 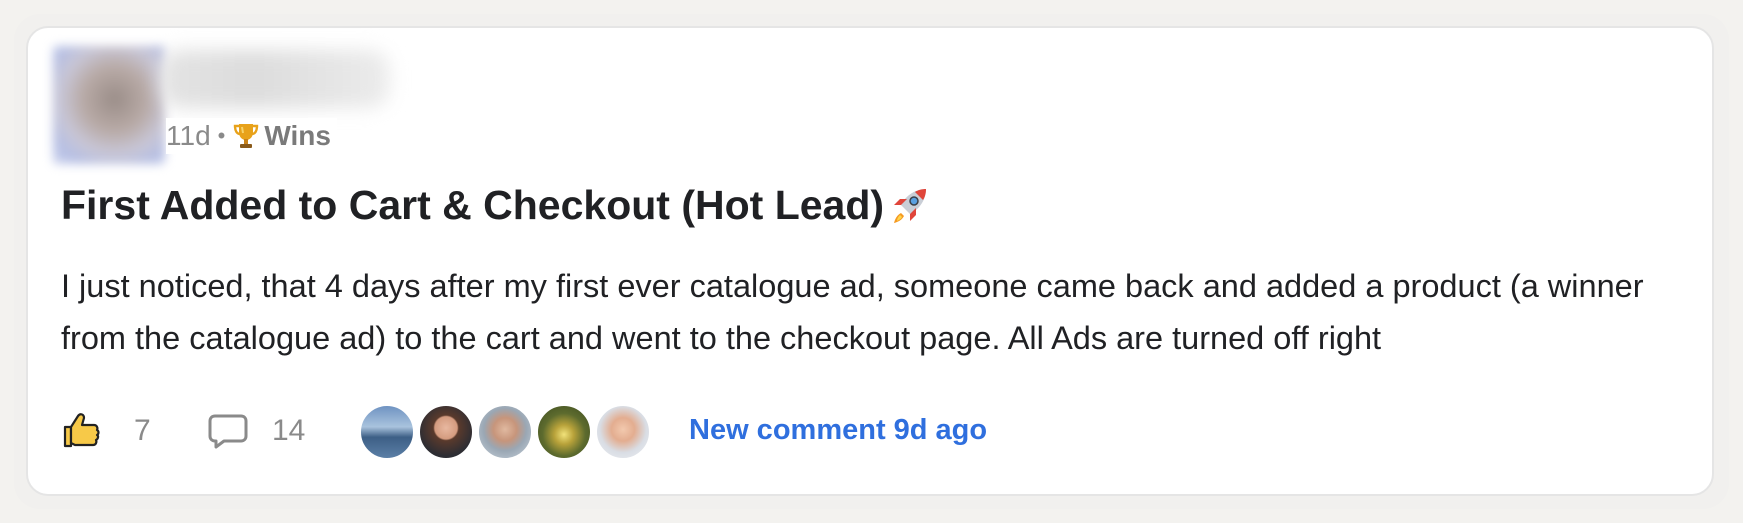 What do you see at coordinates (910, 205) in the screenshot?
I see `rocket-icon` at bounding box center [910, 205].